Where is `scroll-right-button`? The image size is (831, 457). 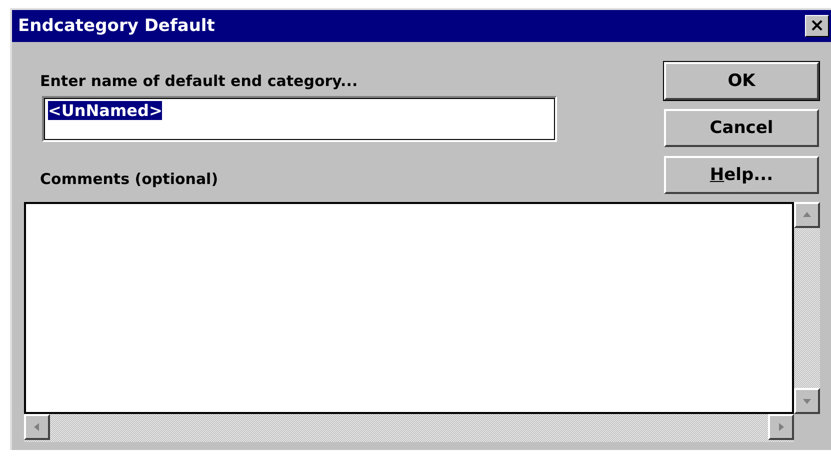 scroll-right-button is located at coordinates (781, 427).